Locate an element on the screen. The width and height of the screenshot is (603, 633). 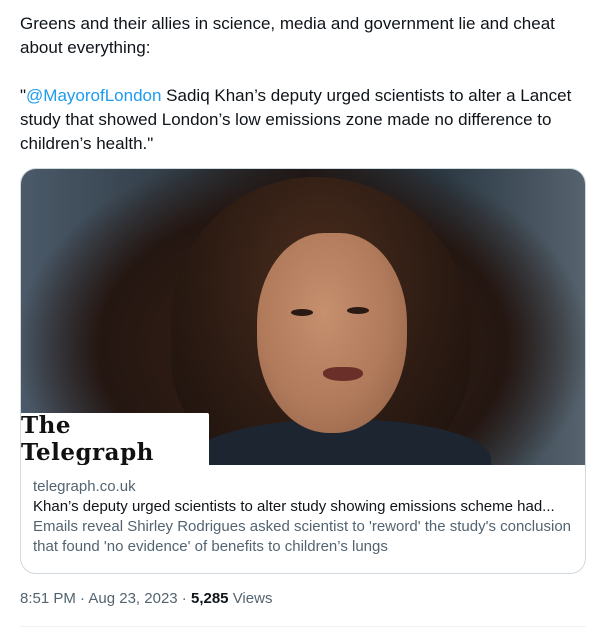
telegraph-logo: The Telegraph is located at coordinates (115, 438).